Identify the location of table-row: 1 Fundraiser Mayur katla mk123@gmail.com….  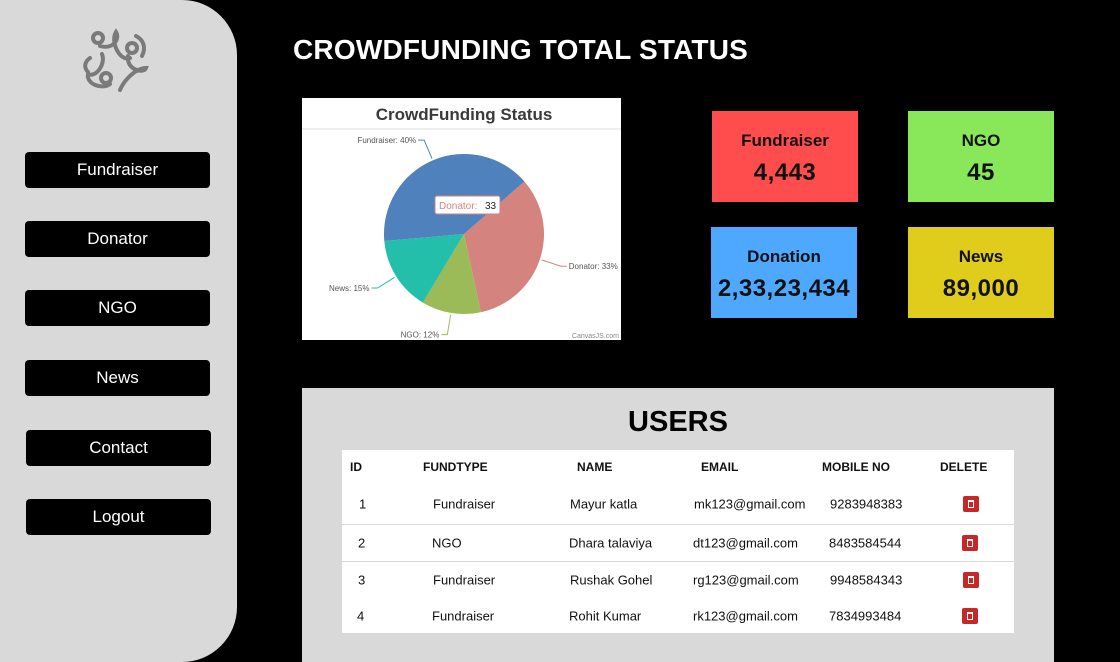
(678, 504).